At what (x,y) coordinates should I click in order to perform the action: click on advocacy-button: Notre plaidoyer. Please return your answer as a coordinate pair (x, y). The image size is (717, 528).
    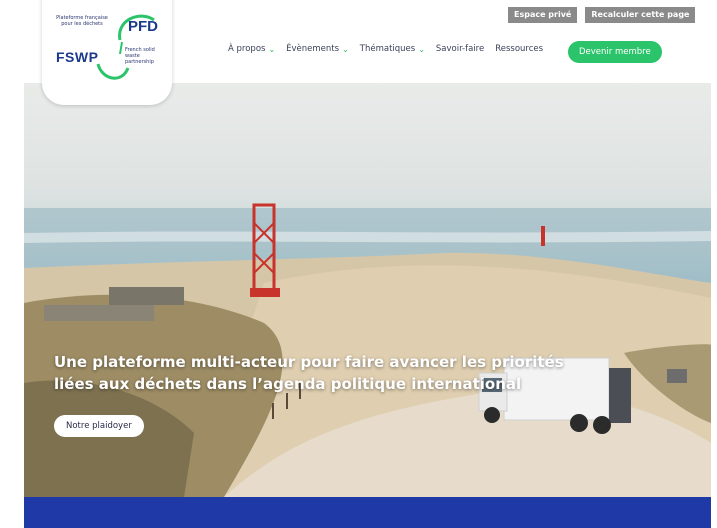
    Looking at the image, I should click on (99, 426).